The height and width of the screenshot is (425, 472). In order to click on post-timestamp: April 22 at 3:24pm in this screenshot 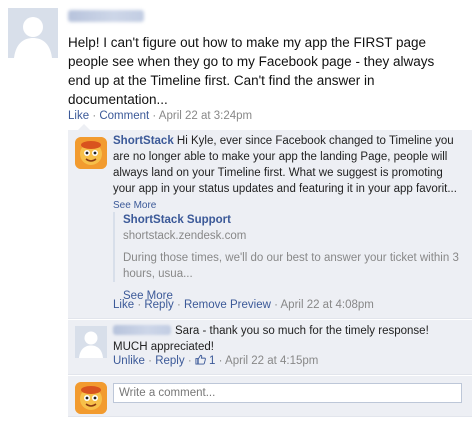, I will do `click(205, 116)`.